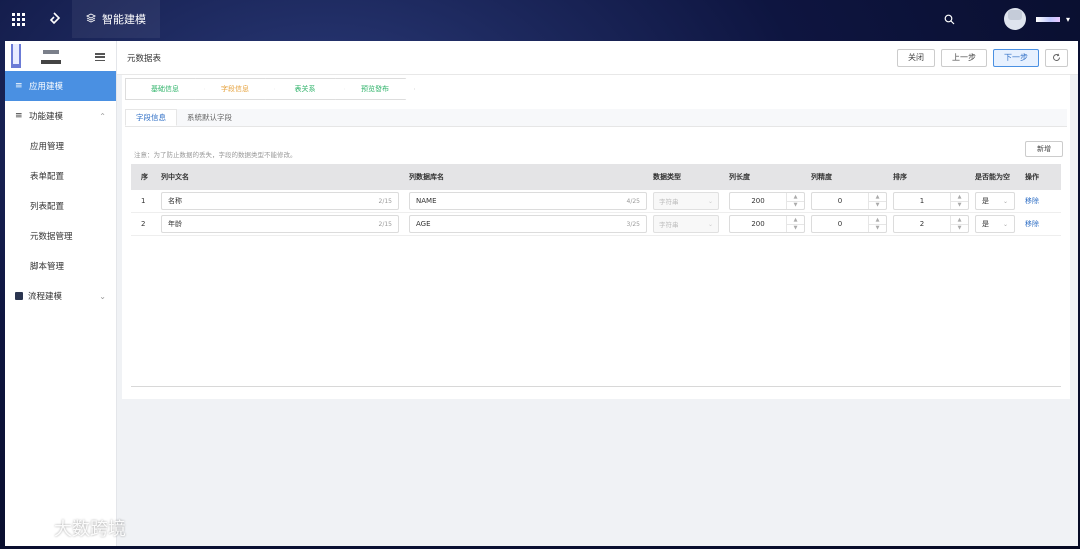 This screenshot has height=549, width=1080. I want to click on chevron-up-icon: ⌃, so click(102, 116).